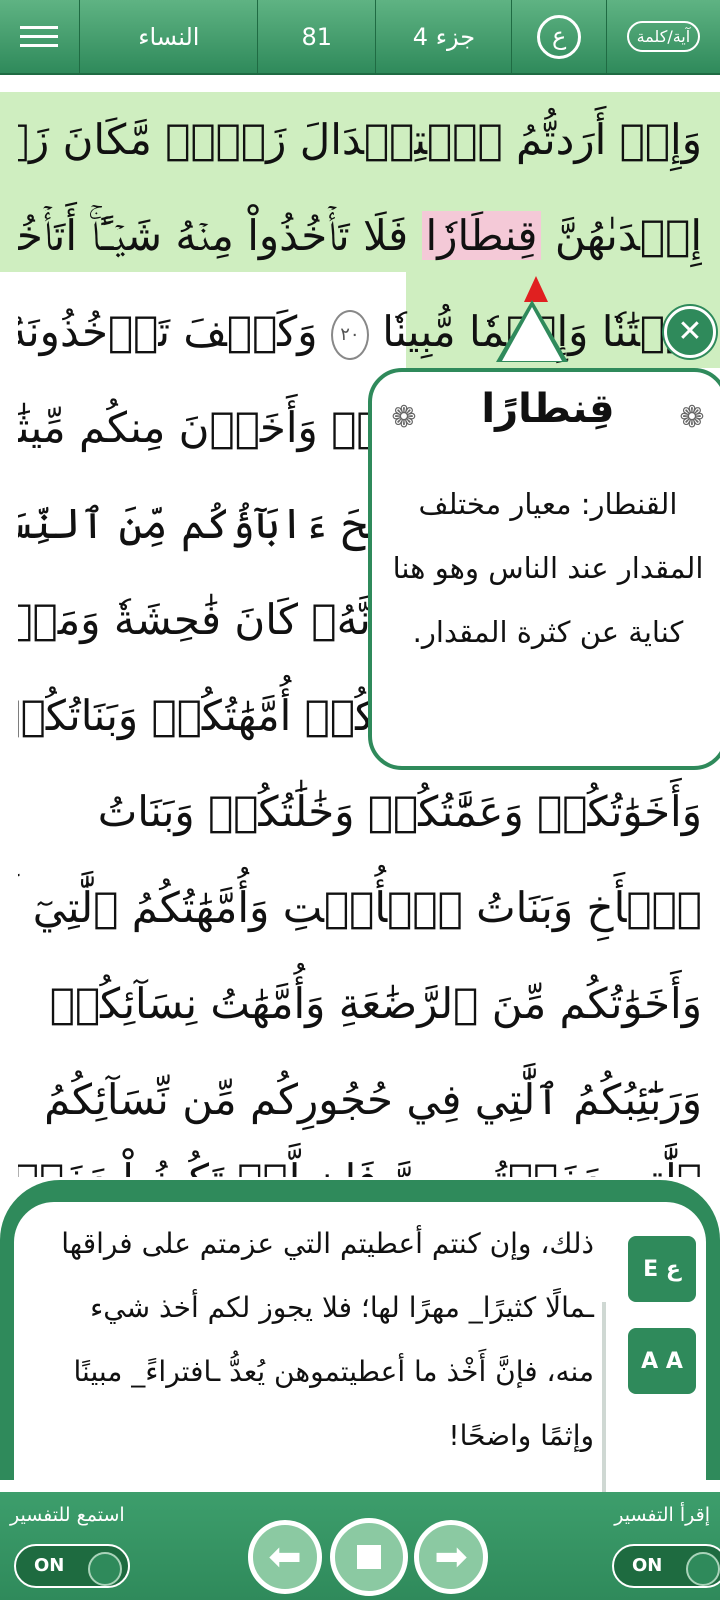 This screenshot has height=1600, width=720. I want to click on aya-word-icon: آية/كلمة, so click(663, 36).